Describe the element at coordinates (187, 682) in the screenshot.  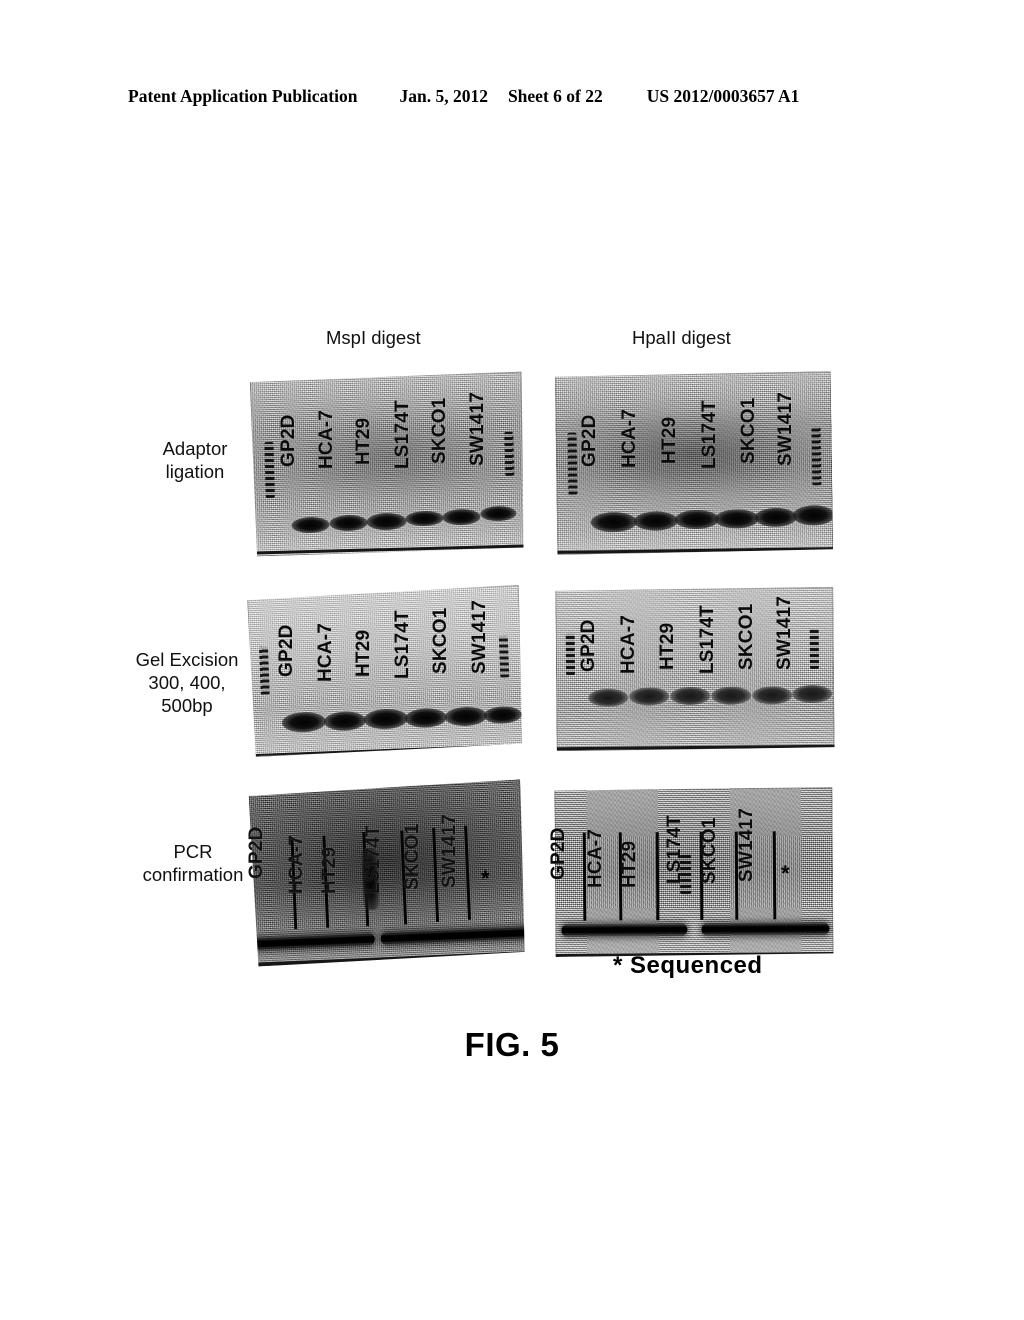
I see `row-label-gel-excision: Gel Excision 300, 400, 500bp` at that location.